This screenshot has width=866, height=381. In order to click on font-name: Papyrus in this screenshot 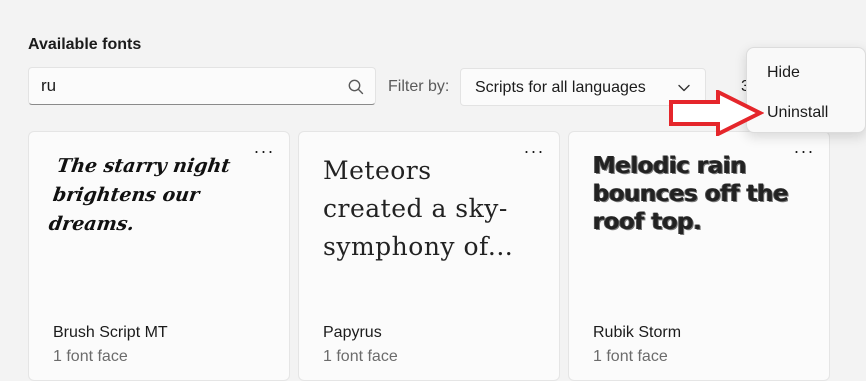, I will do `click(352, 332)`.